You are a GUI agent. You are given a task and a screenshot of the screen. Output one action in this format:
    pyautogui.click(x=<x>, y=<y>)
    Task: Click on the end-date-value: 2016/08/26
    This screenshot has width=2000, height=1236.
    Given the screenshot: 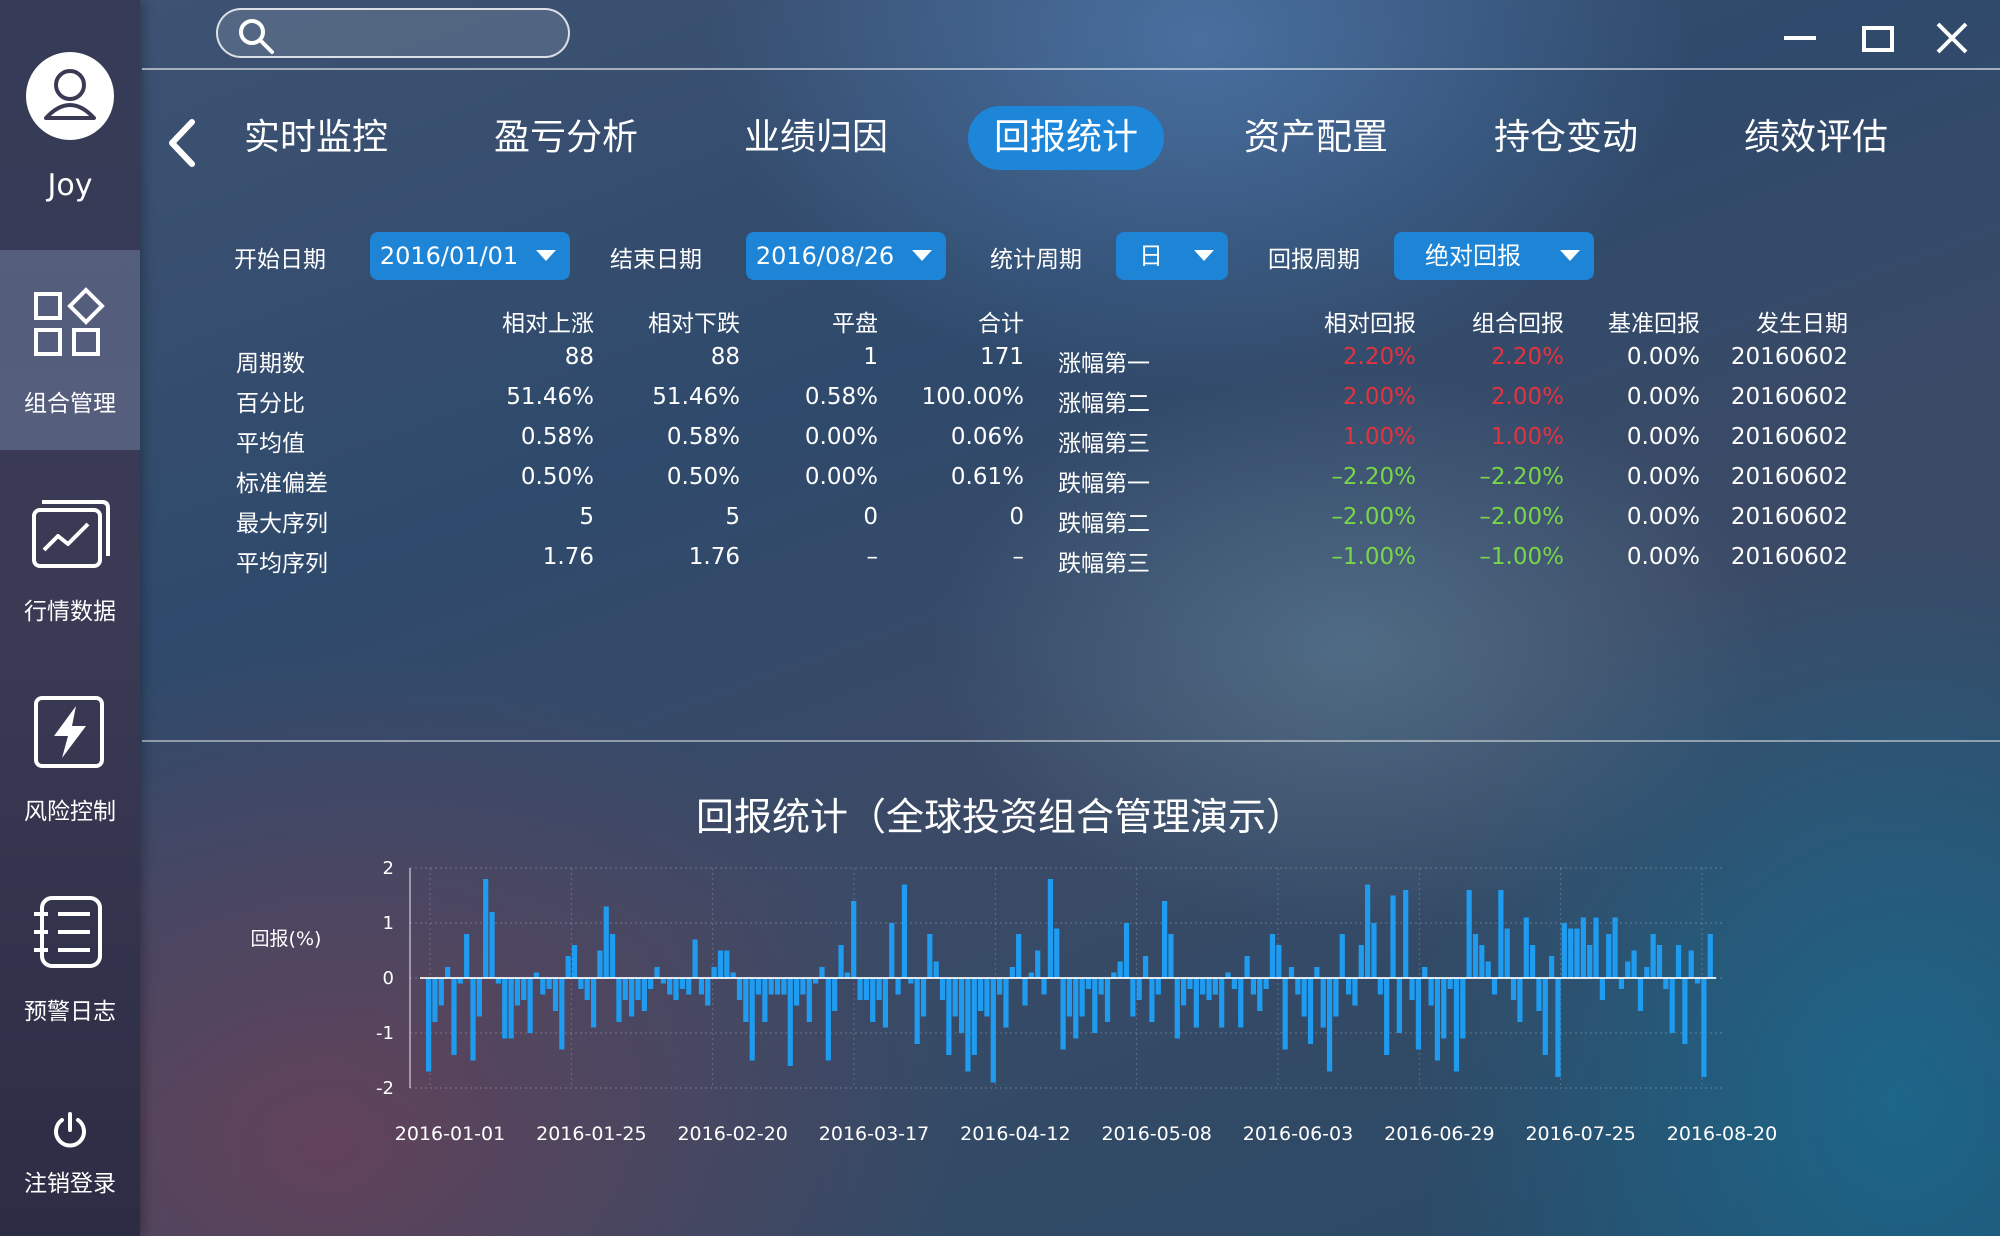 What is the action you would take?
    pyautogui.click(x=825, y=256)
    